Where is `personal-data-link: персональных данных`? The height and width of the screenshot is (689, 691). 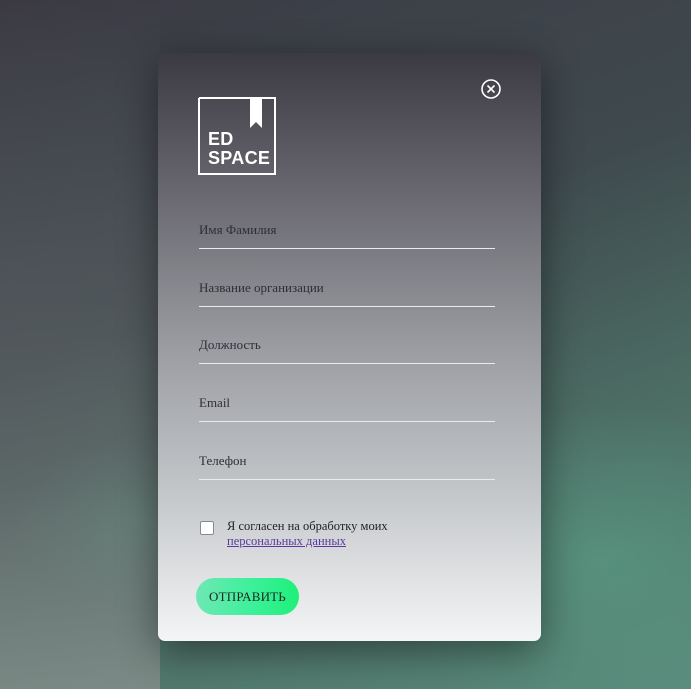
personal-data-link: персональных данных is located at coordinates (307, 541).